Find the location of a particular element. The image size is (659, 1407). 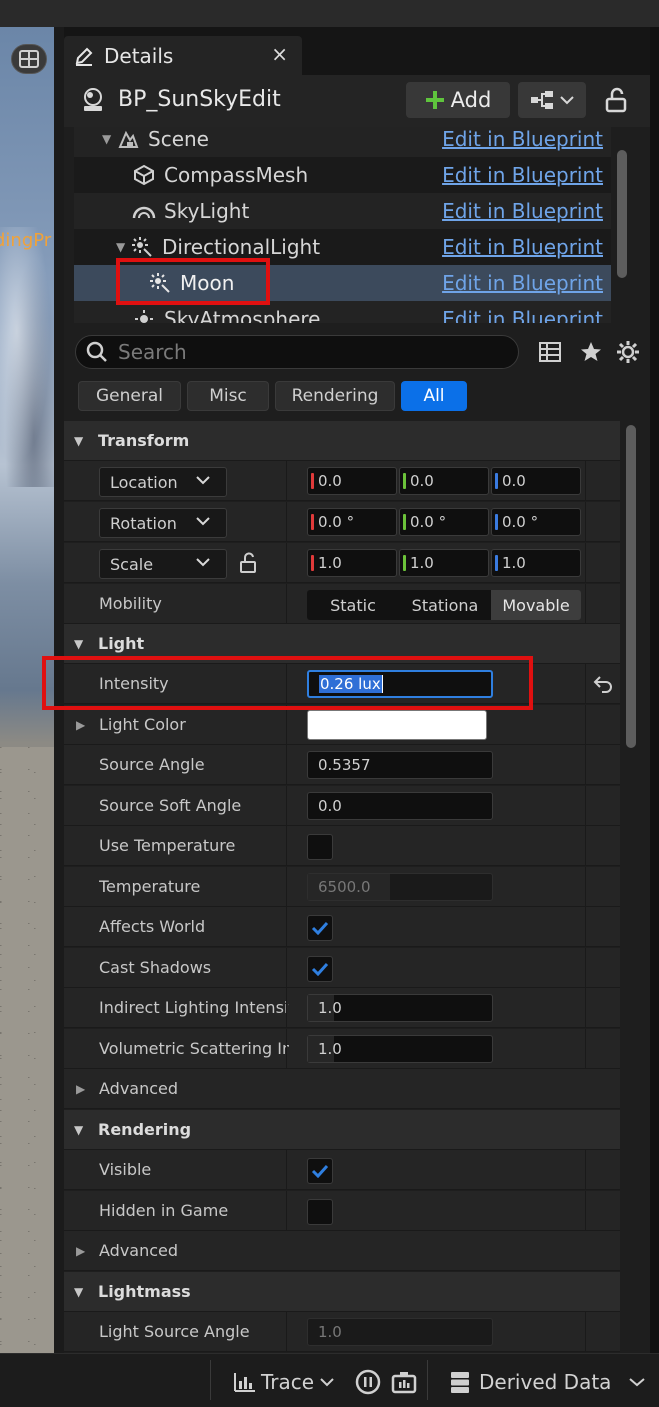

close-icon: × is located at coordinates (279, 54).